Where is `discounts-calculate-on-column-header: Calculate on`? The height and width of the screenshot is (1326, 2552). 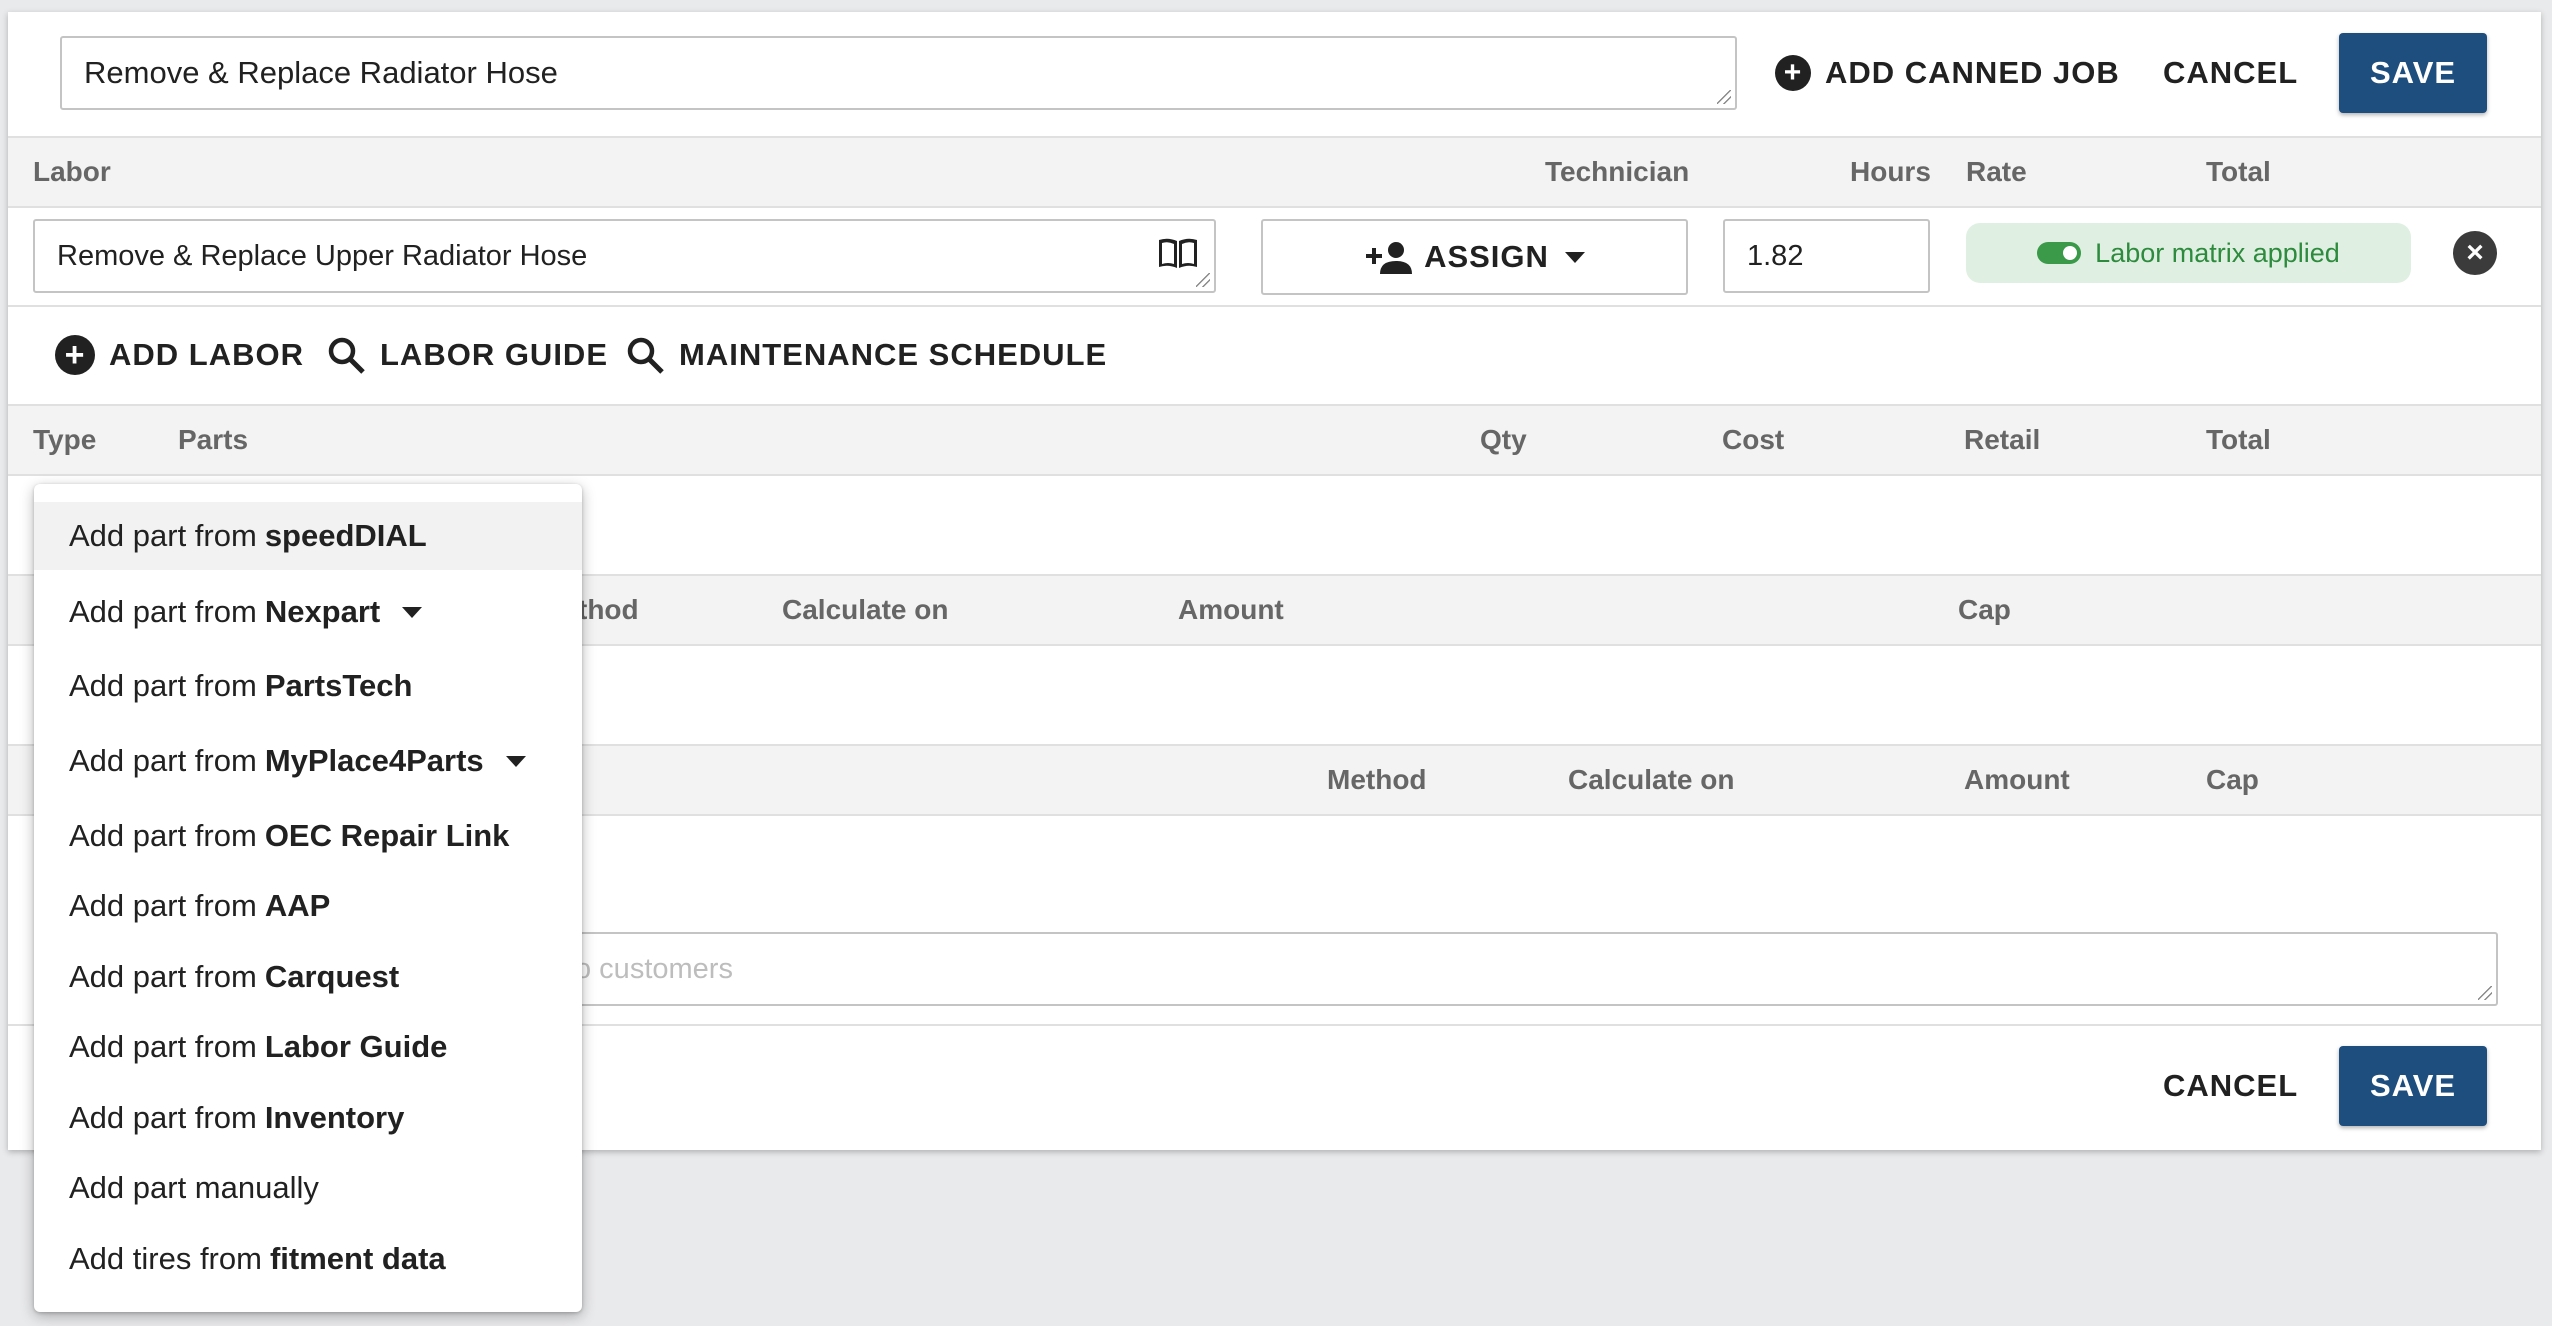 discounts-calculate-on-column-header: Calculate on is located at coordinates (1651, 779).